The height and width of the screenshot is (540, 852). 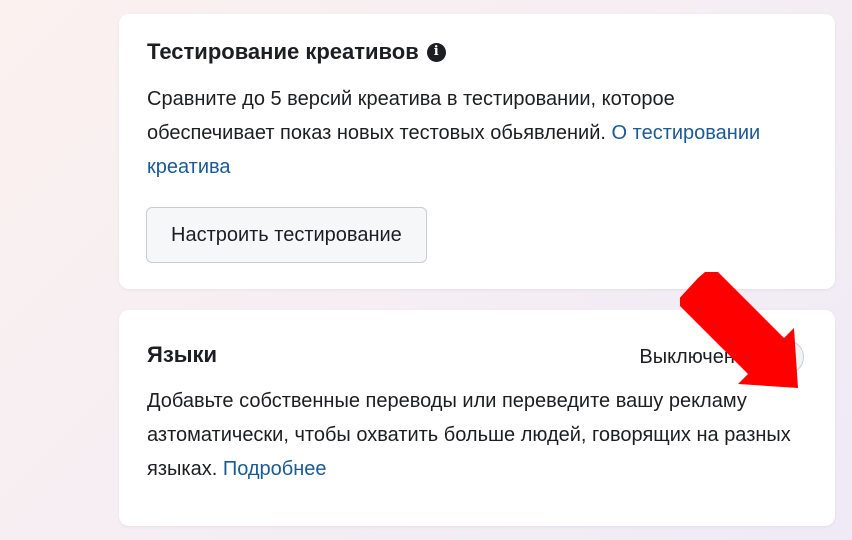 I want to click on creative-testing-title-row: Тестирование креативов i, so click(x=296, y=52).